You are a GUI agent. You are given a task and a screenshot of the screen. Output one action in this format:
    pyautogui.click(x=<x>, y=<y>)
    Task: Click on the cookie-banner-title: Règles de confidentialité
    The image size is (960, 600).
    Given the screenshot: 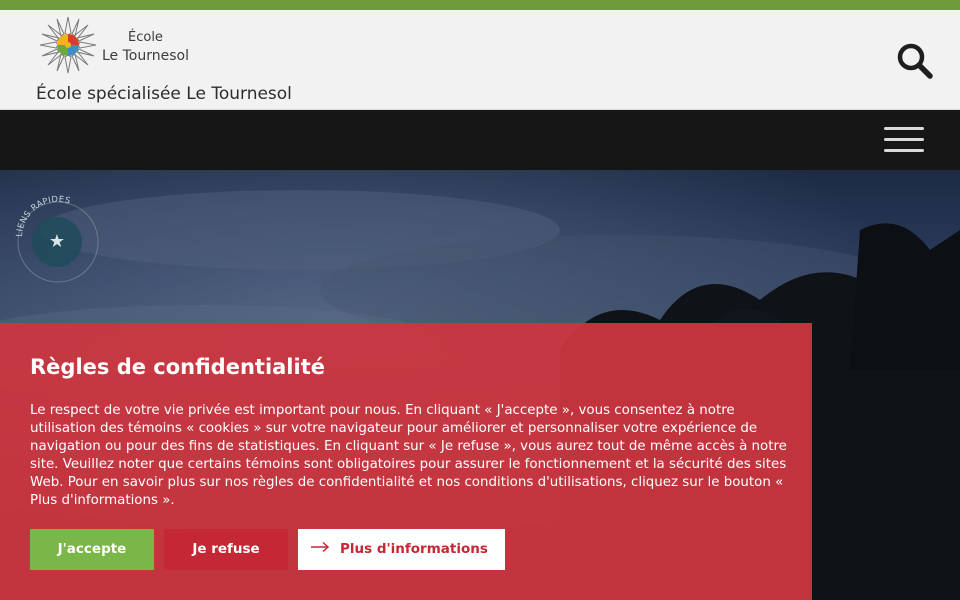 What is the action you would take?
    pyautogui.click(x=177, y=367)
    